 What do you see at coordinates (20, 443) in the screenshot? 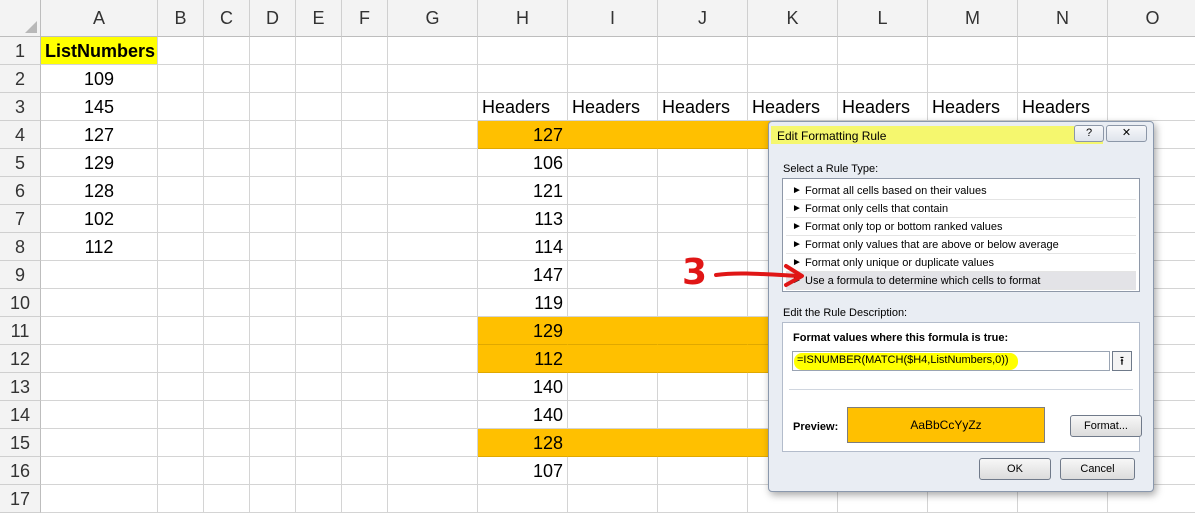
I see `row-header: 15` at bounding box center [20, 443].